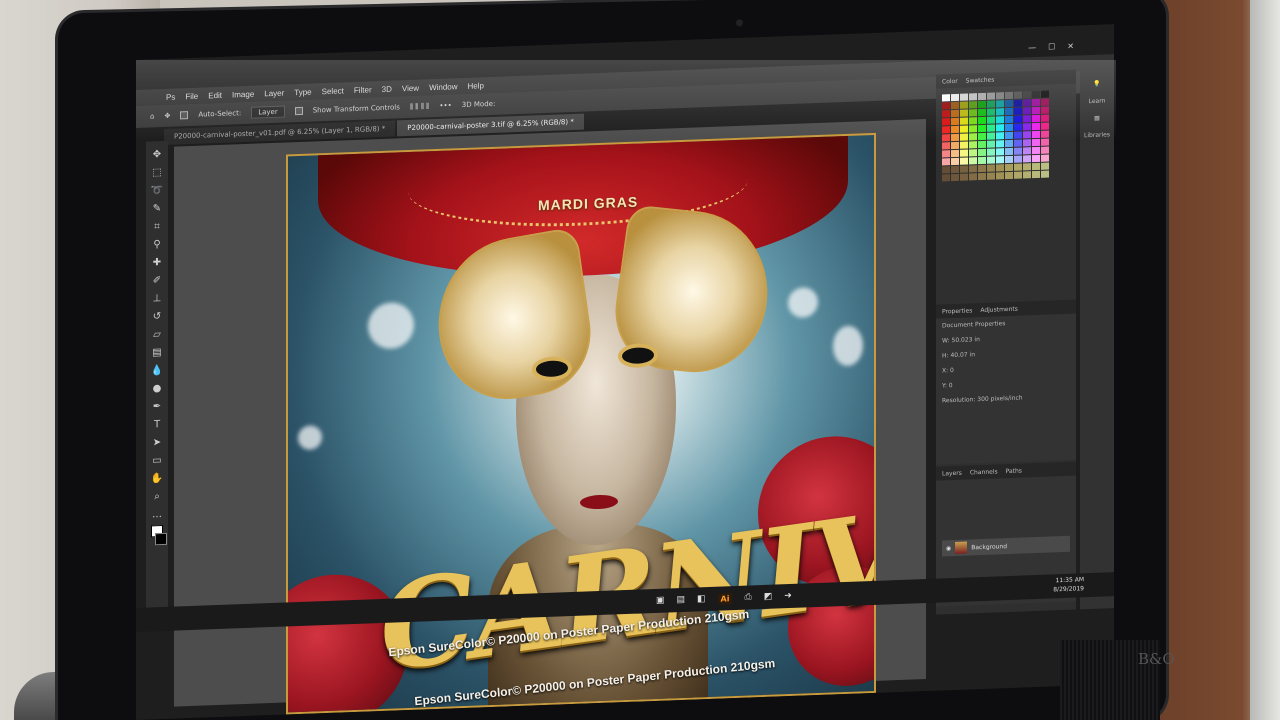  I want to click on tab-properties: Properties, so click(957, 311).